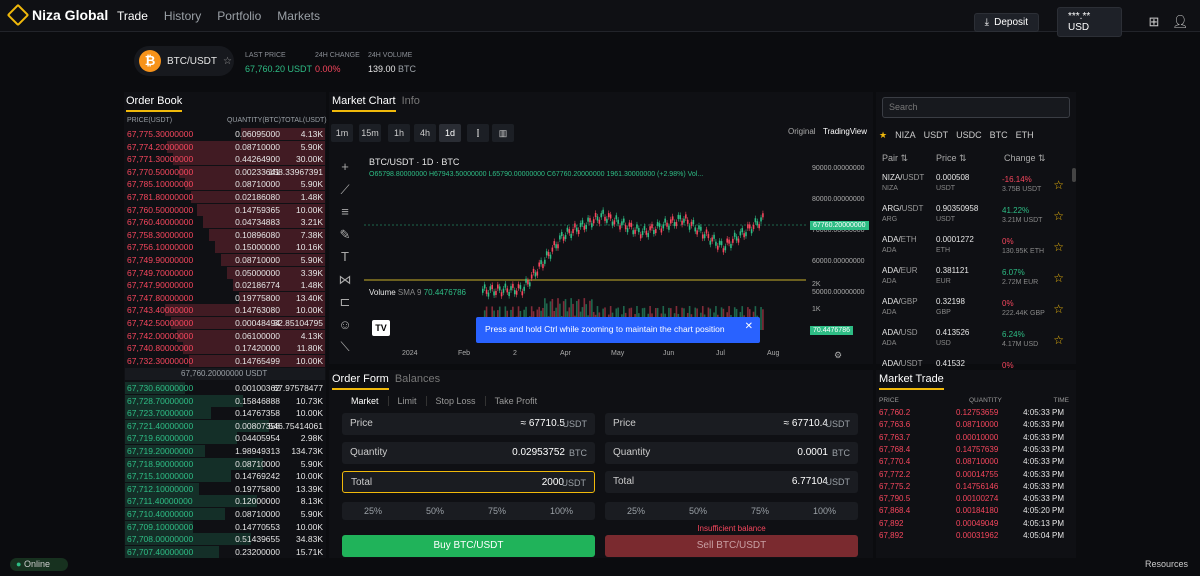 The height and width of the screenshot is (576, 1200). What do you see at coordinates (345, 302) in the screenshot?
I see `measure-icon: ⊏` at bounding box center [345, 302].